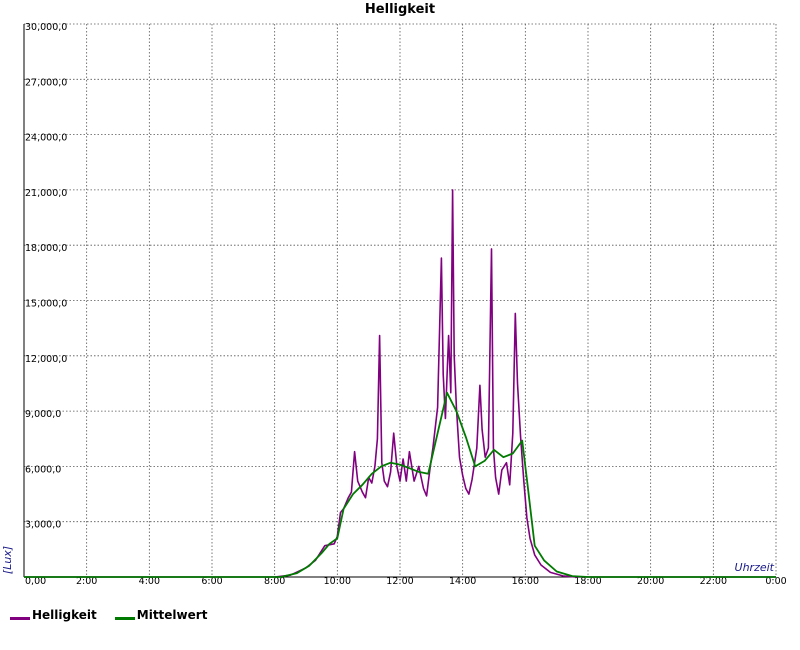 The width and height of the screenshot is (800, 650). What do you see at coordinates (43, 525) in the screenshot?
I see `y-tick-label: 3,000,0` at bounding box center [43, 525].